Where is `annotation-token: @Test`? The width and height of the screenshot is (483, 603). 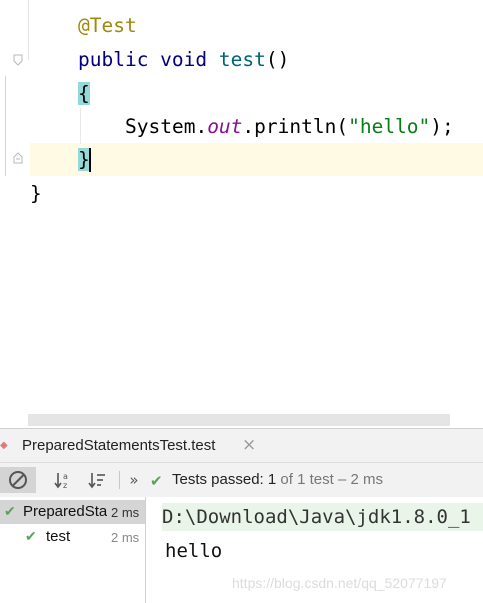
annotation-token: @Test is located at coordinates (107, 25).